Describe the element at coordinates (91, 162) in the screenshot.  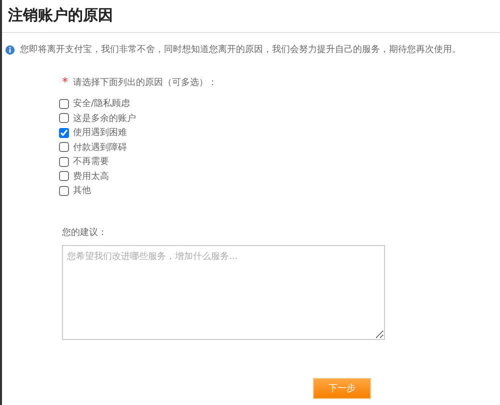
I see `option-label: 不再需要` at that location.